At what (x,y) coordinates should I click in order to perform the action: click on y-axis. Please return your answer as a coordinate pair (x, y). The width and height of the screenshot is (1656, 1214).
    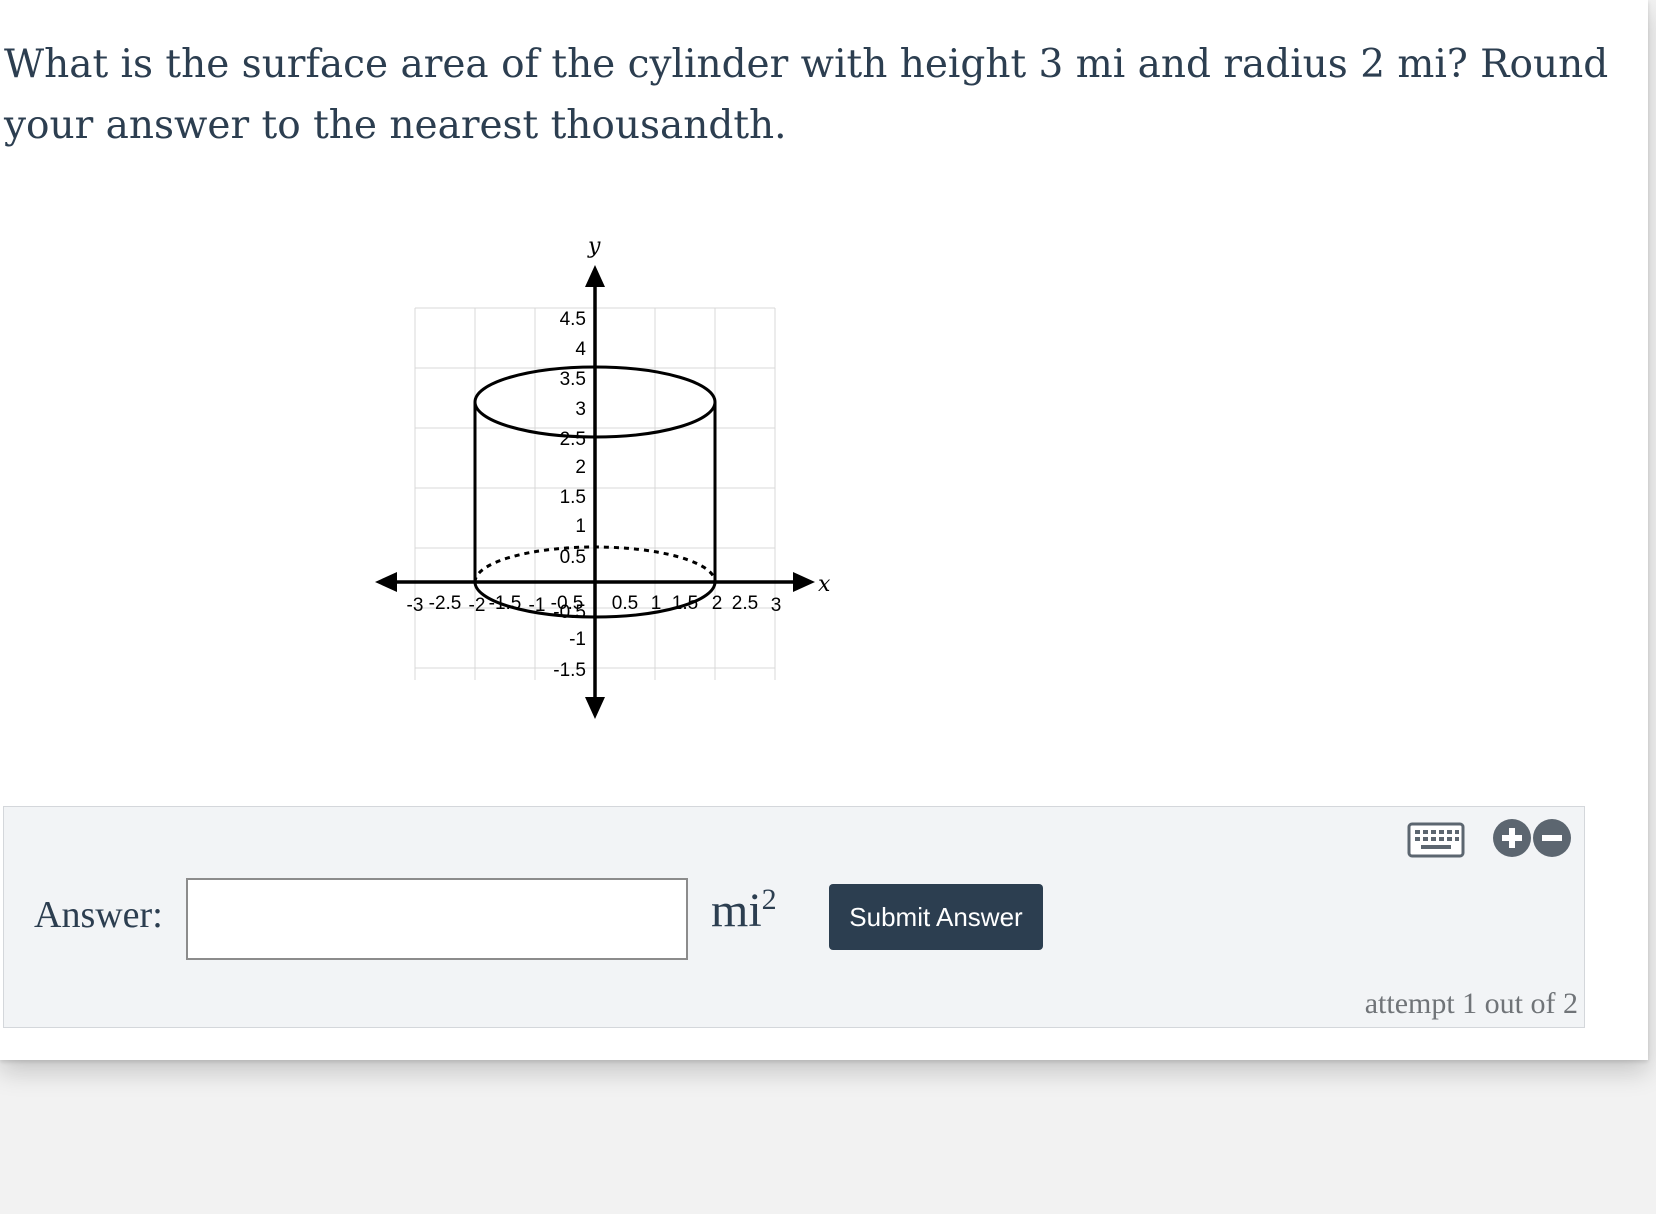
    Looking at the image, I should click on (595, 492).